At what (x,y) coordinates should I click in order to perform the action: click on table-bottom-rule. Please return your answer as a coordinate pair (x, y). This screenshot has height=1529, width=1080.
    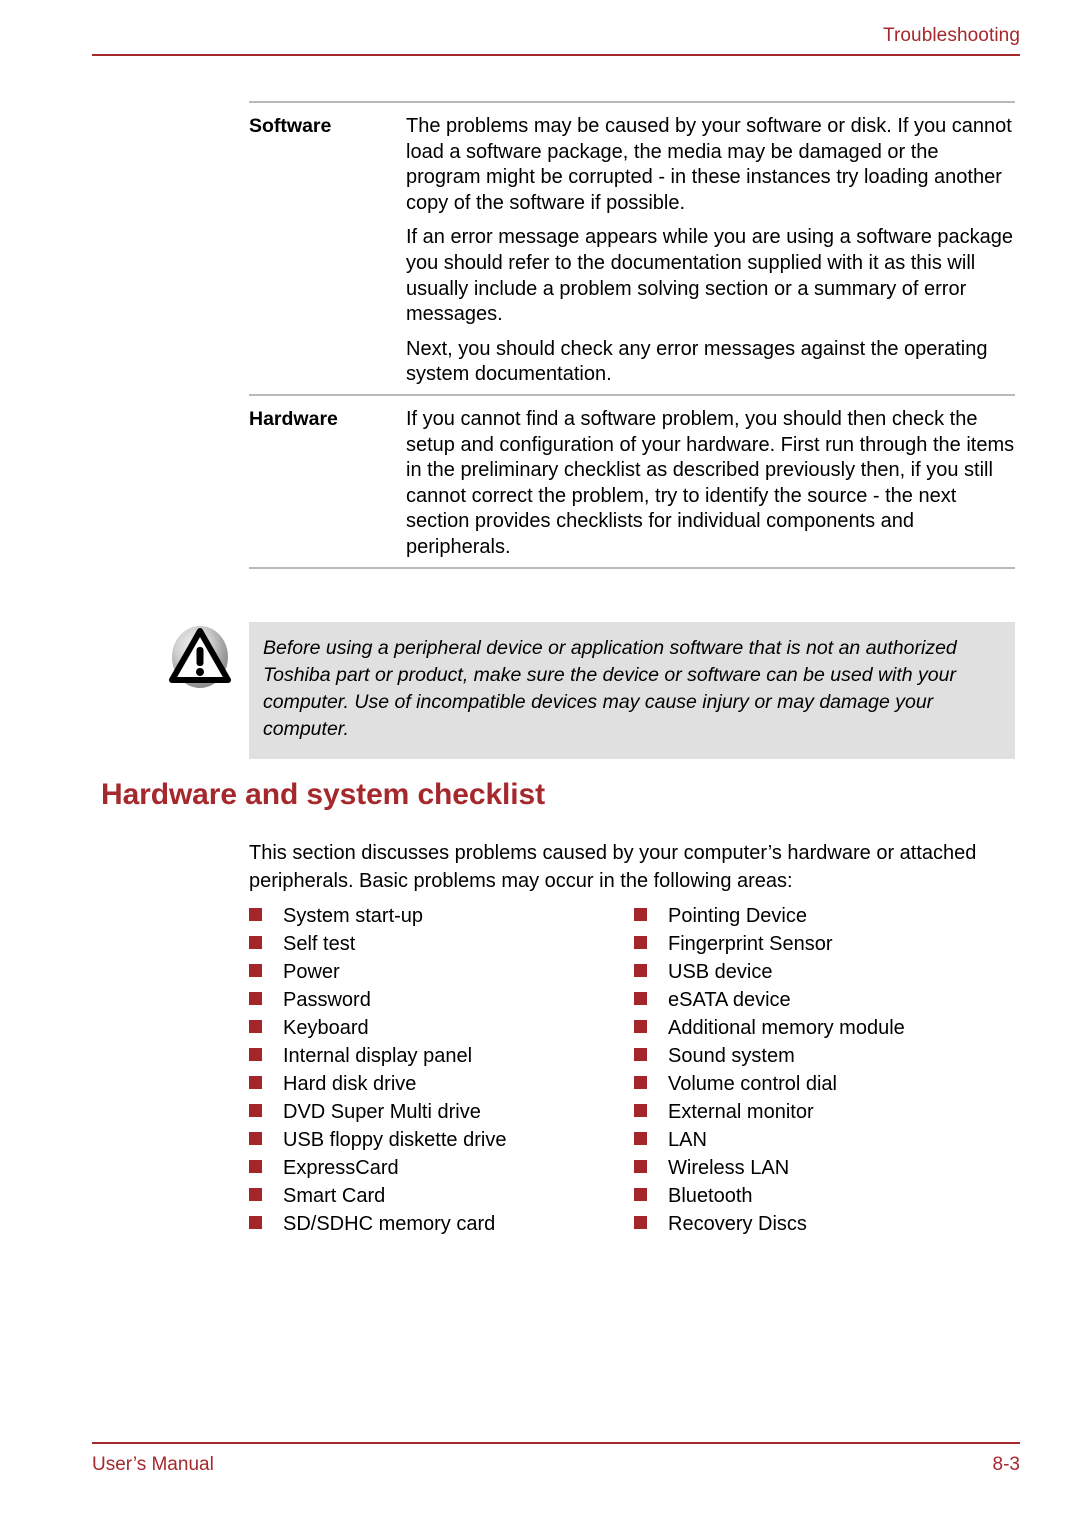
    Looking at the image, I should click on (632, 567).